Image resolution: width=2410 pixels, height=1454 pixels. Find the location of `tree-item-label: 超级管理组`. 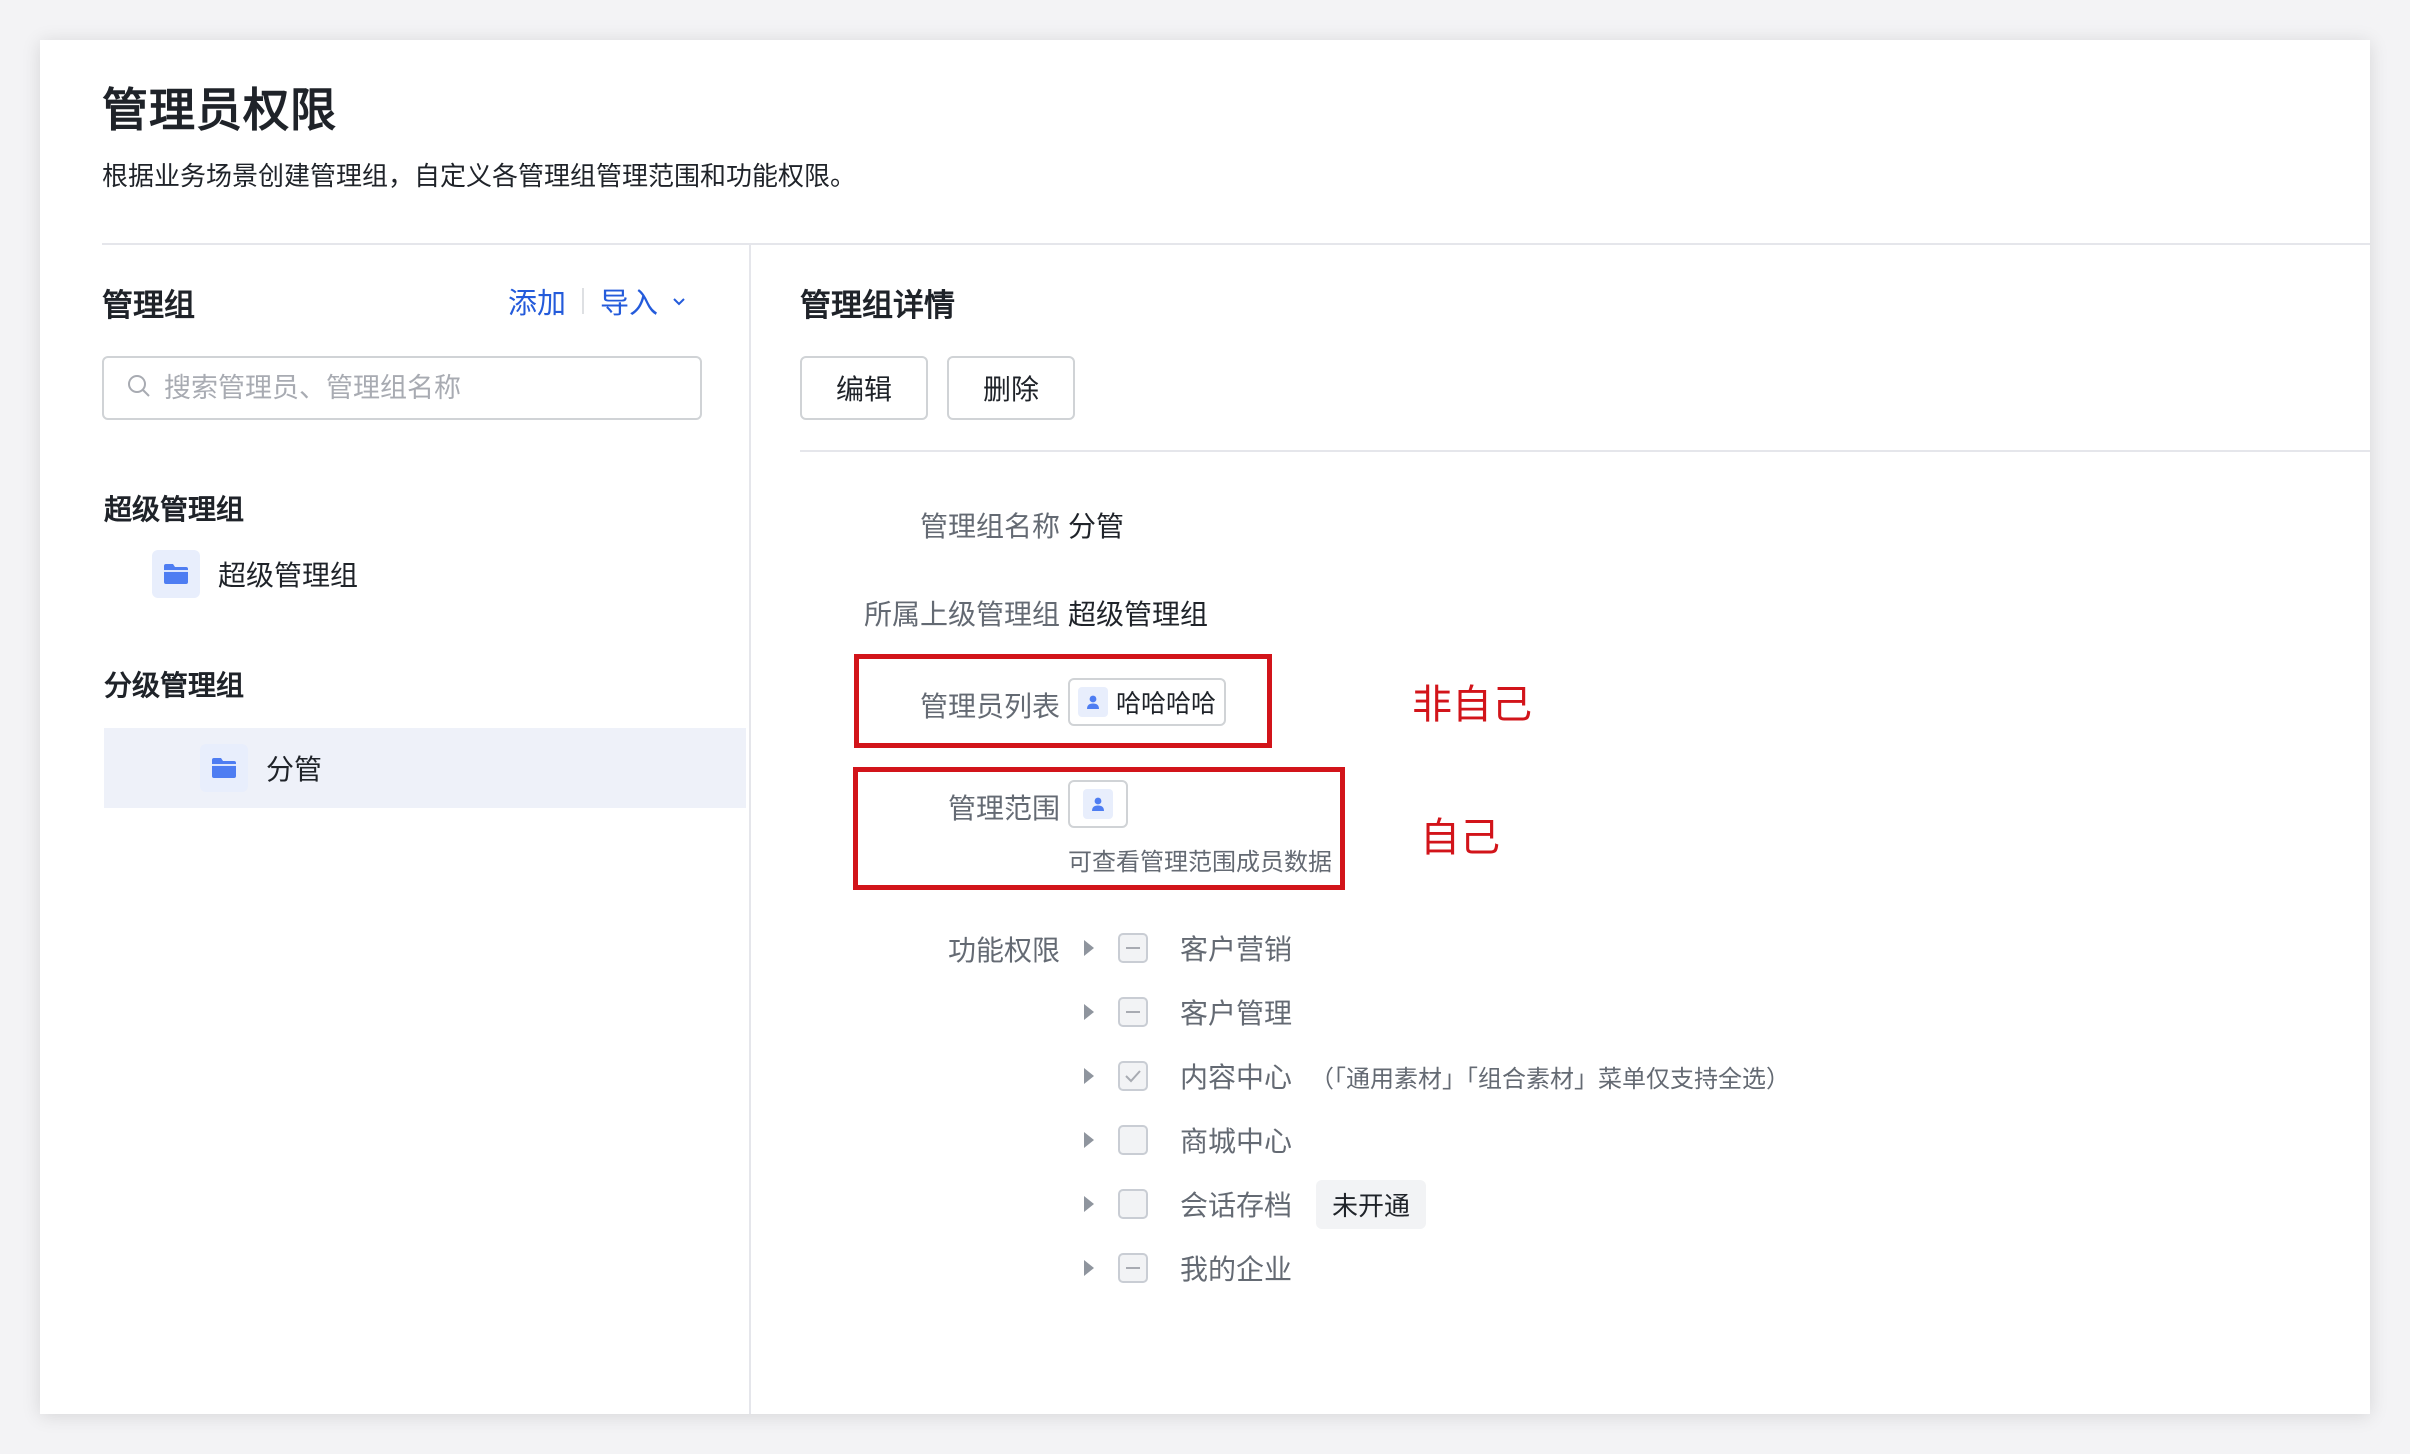

tree-item-label: 超级管理组 is located at coordinates (288, 575).